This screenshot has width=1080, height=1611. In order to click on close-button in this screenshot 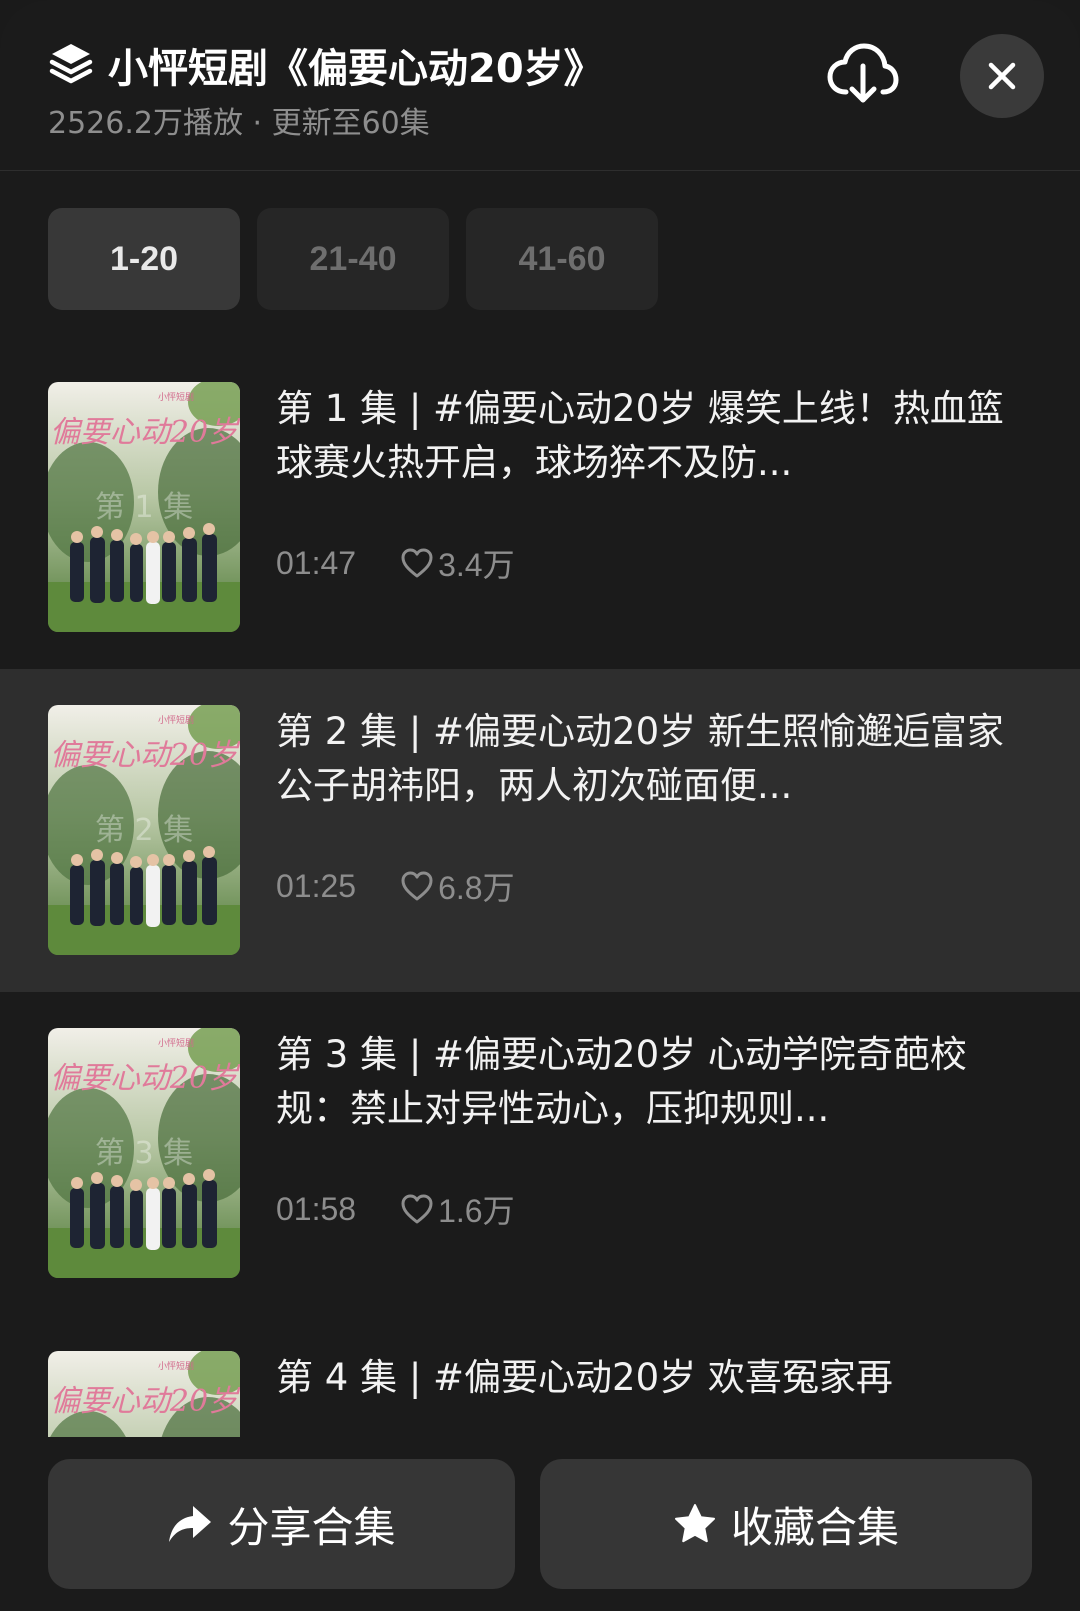, I will do `click(1002, 76)`.